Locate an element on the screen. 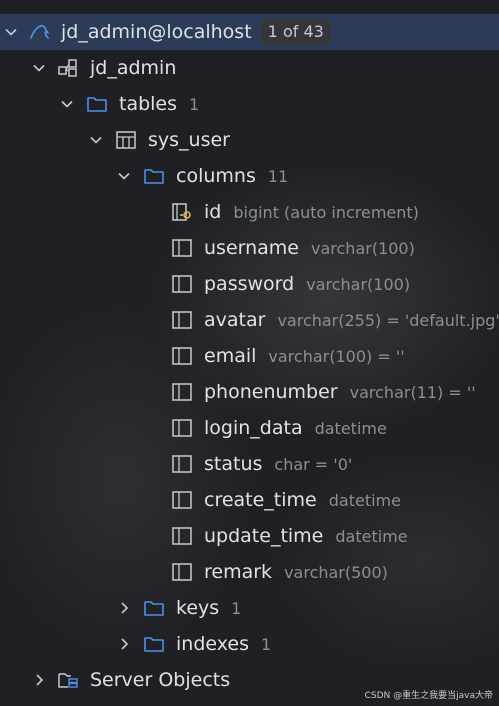 The width and height of the screenshot is (499, 706). tree-node-column: status char = '0' is located at coordinates (249, 464).